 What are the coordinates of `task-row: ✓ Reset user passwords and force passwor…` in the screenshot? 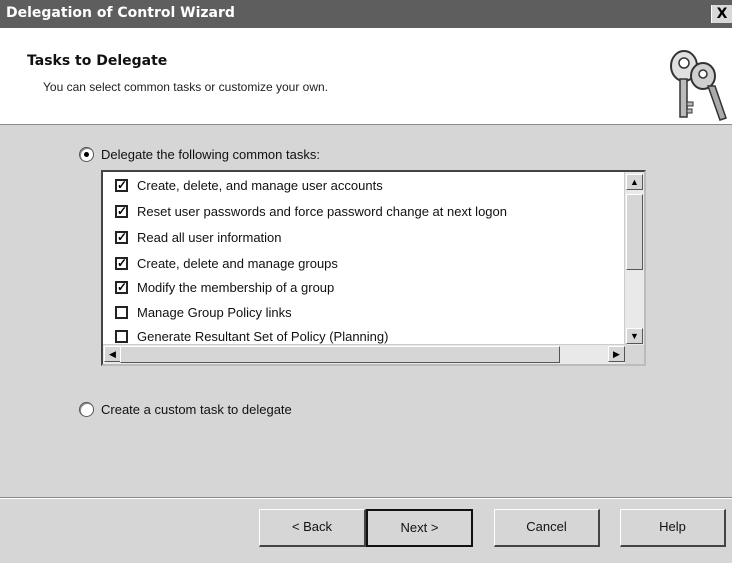 It's located at (370, 212).